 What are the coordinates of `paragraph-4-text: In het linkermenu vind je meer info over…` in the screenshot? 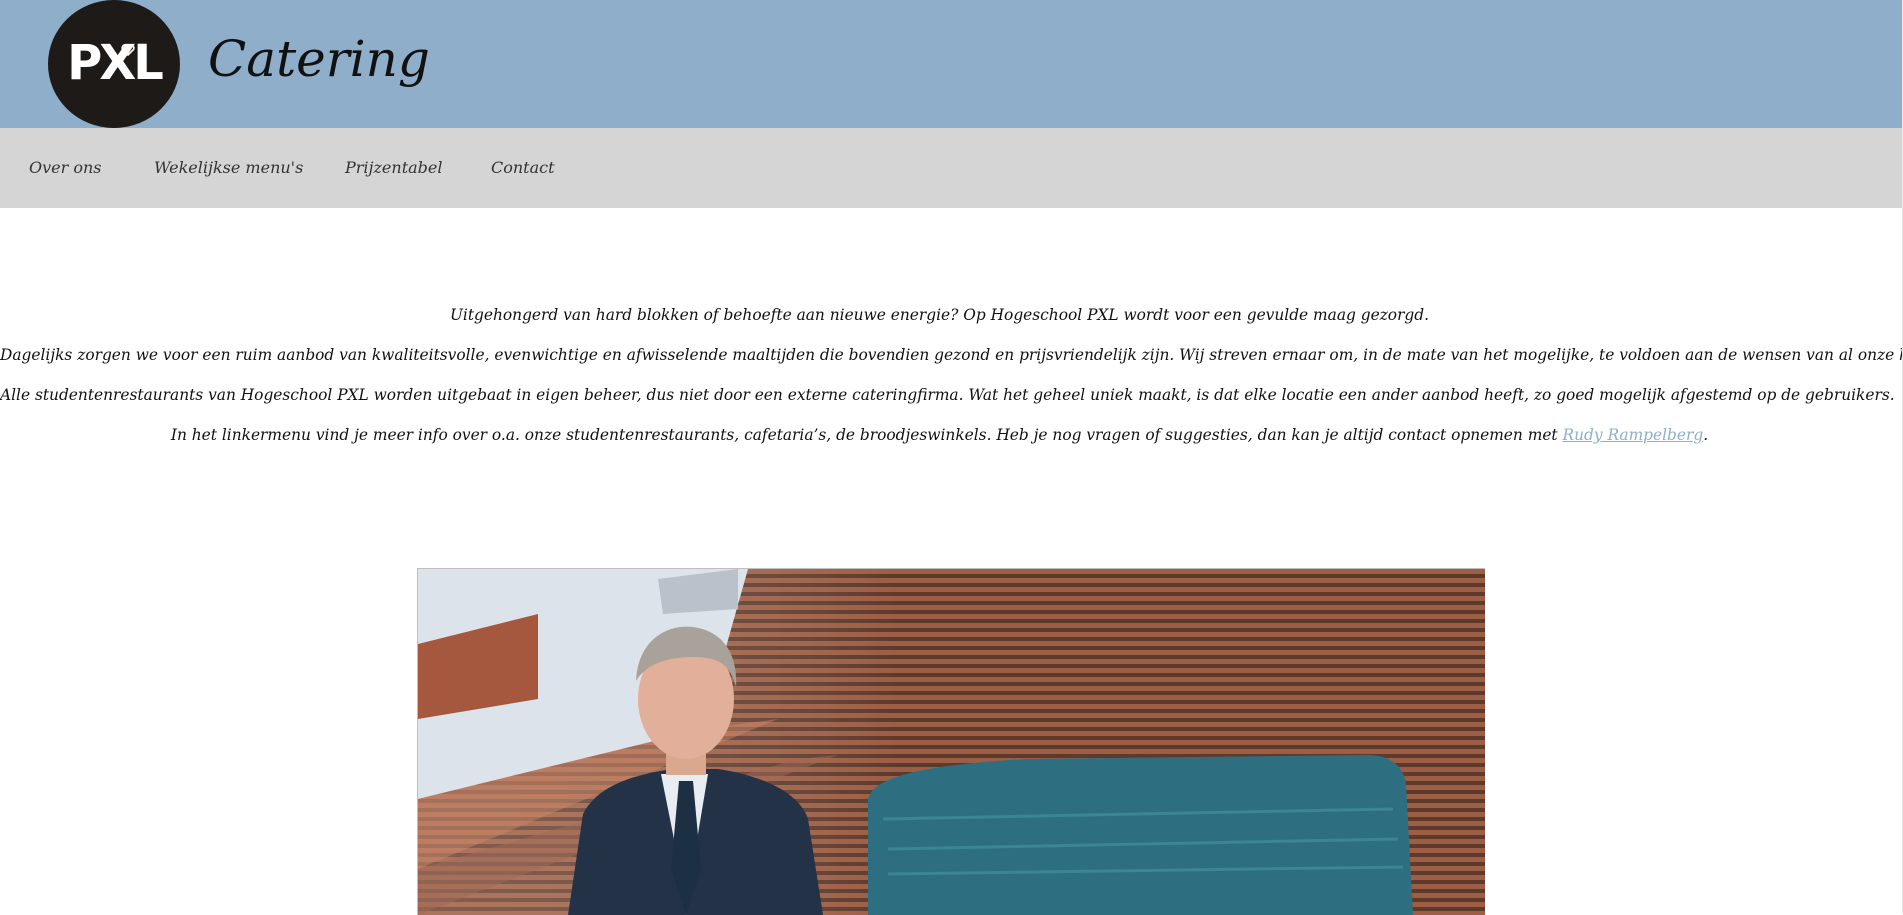 It's located at (866, 435).